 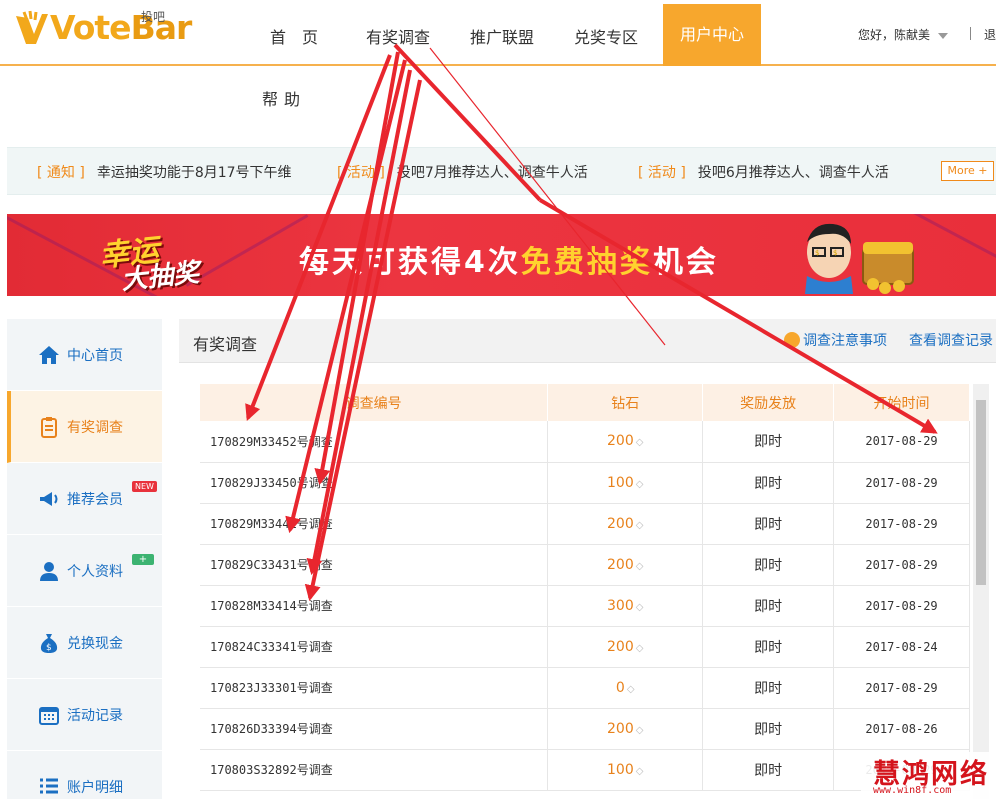 I want to click on votebar-logo: VoteBar 投吧, so click(x=102, y=29).